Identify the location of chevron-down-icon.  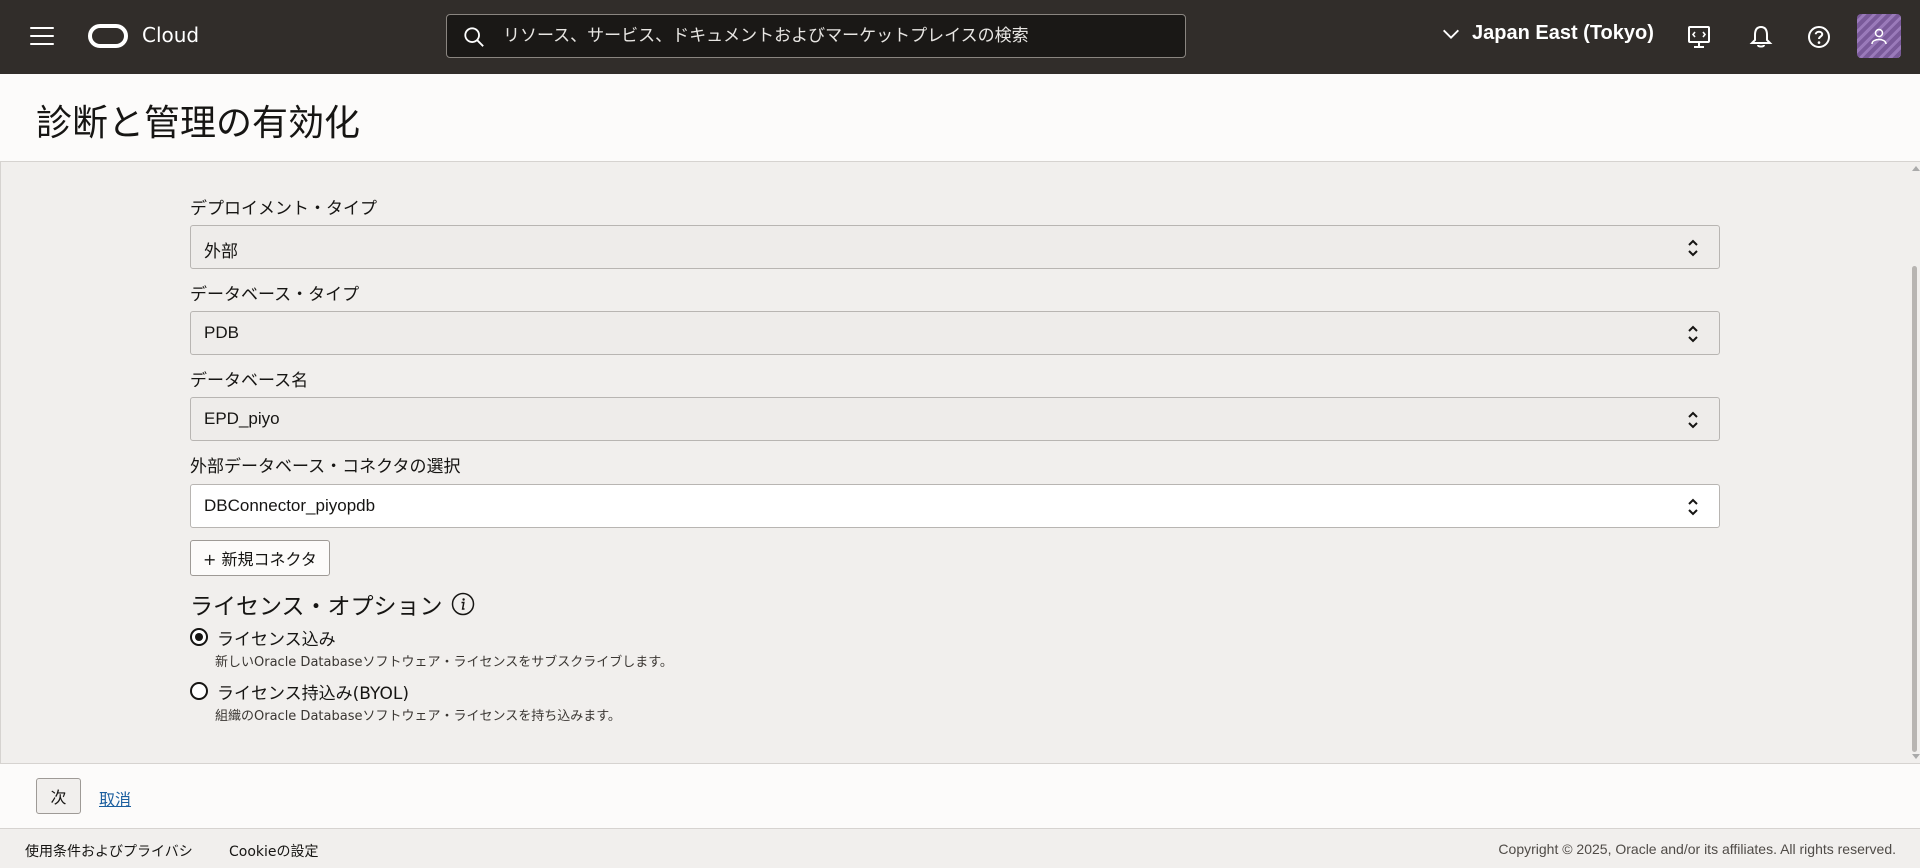
(1451, 34).